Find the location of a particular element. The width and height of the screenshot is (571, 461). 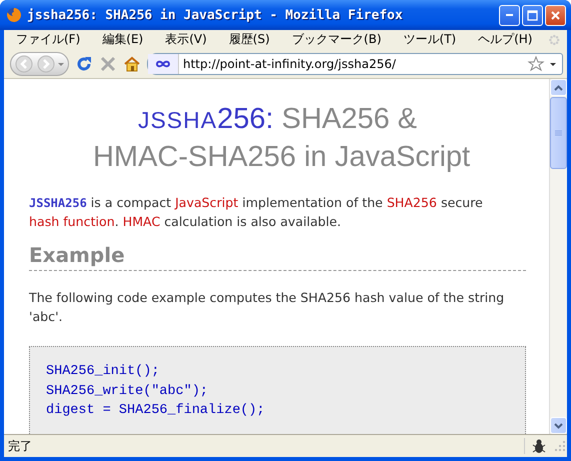

grip-icon is located at coordinates (558, 133).